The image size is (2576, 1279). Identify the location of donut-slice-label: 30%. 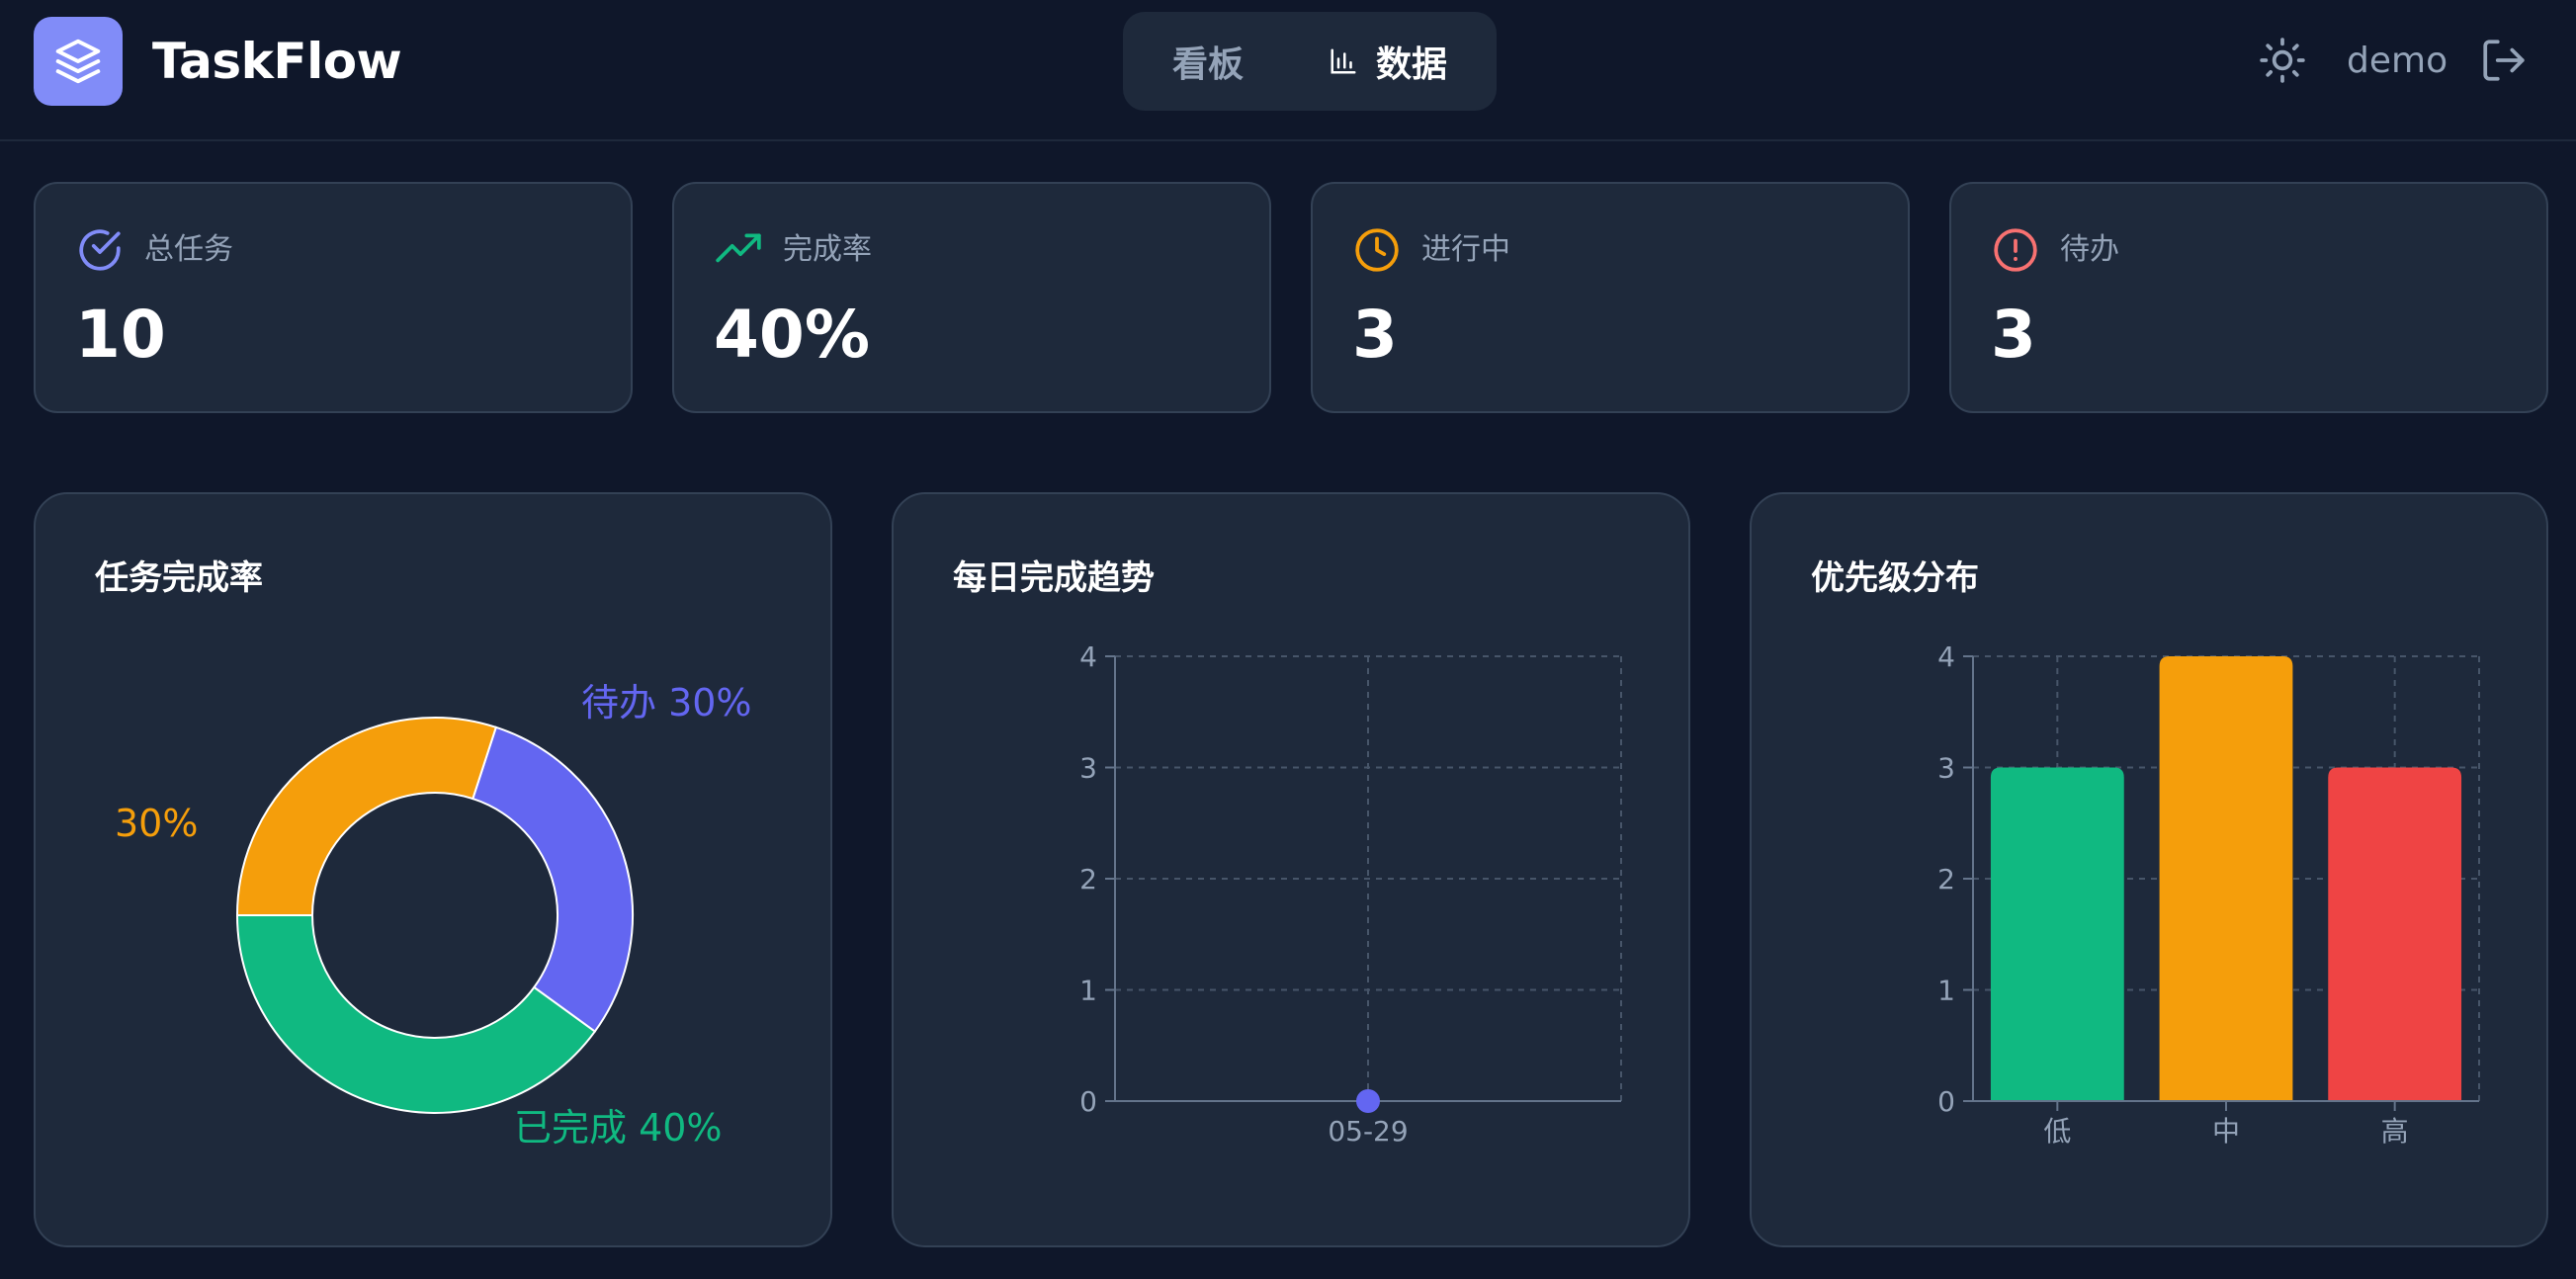
(156, 823).